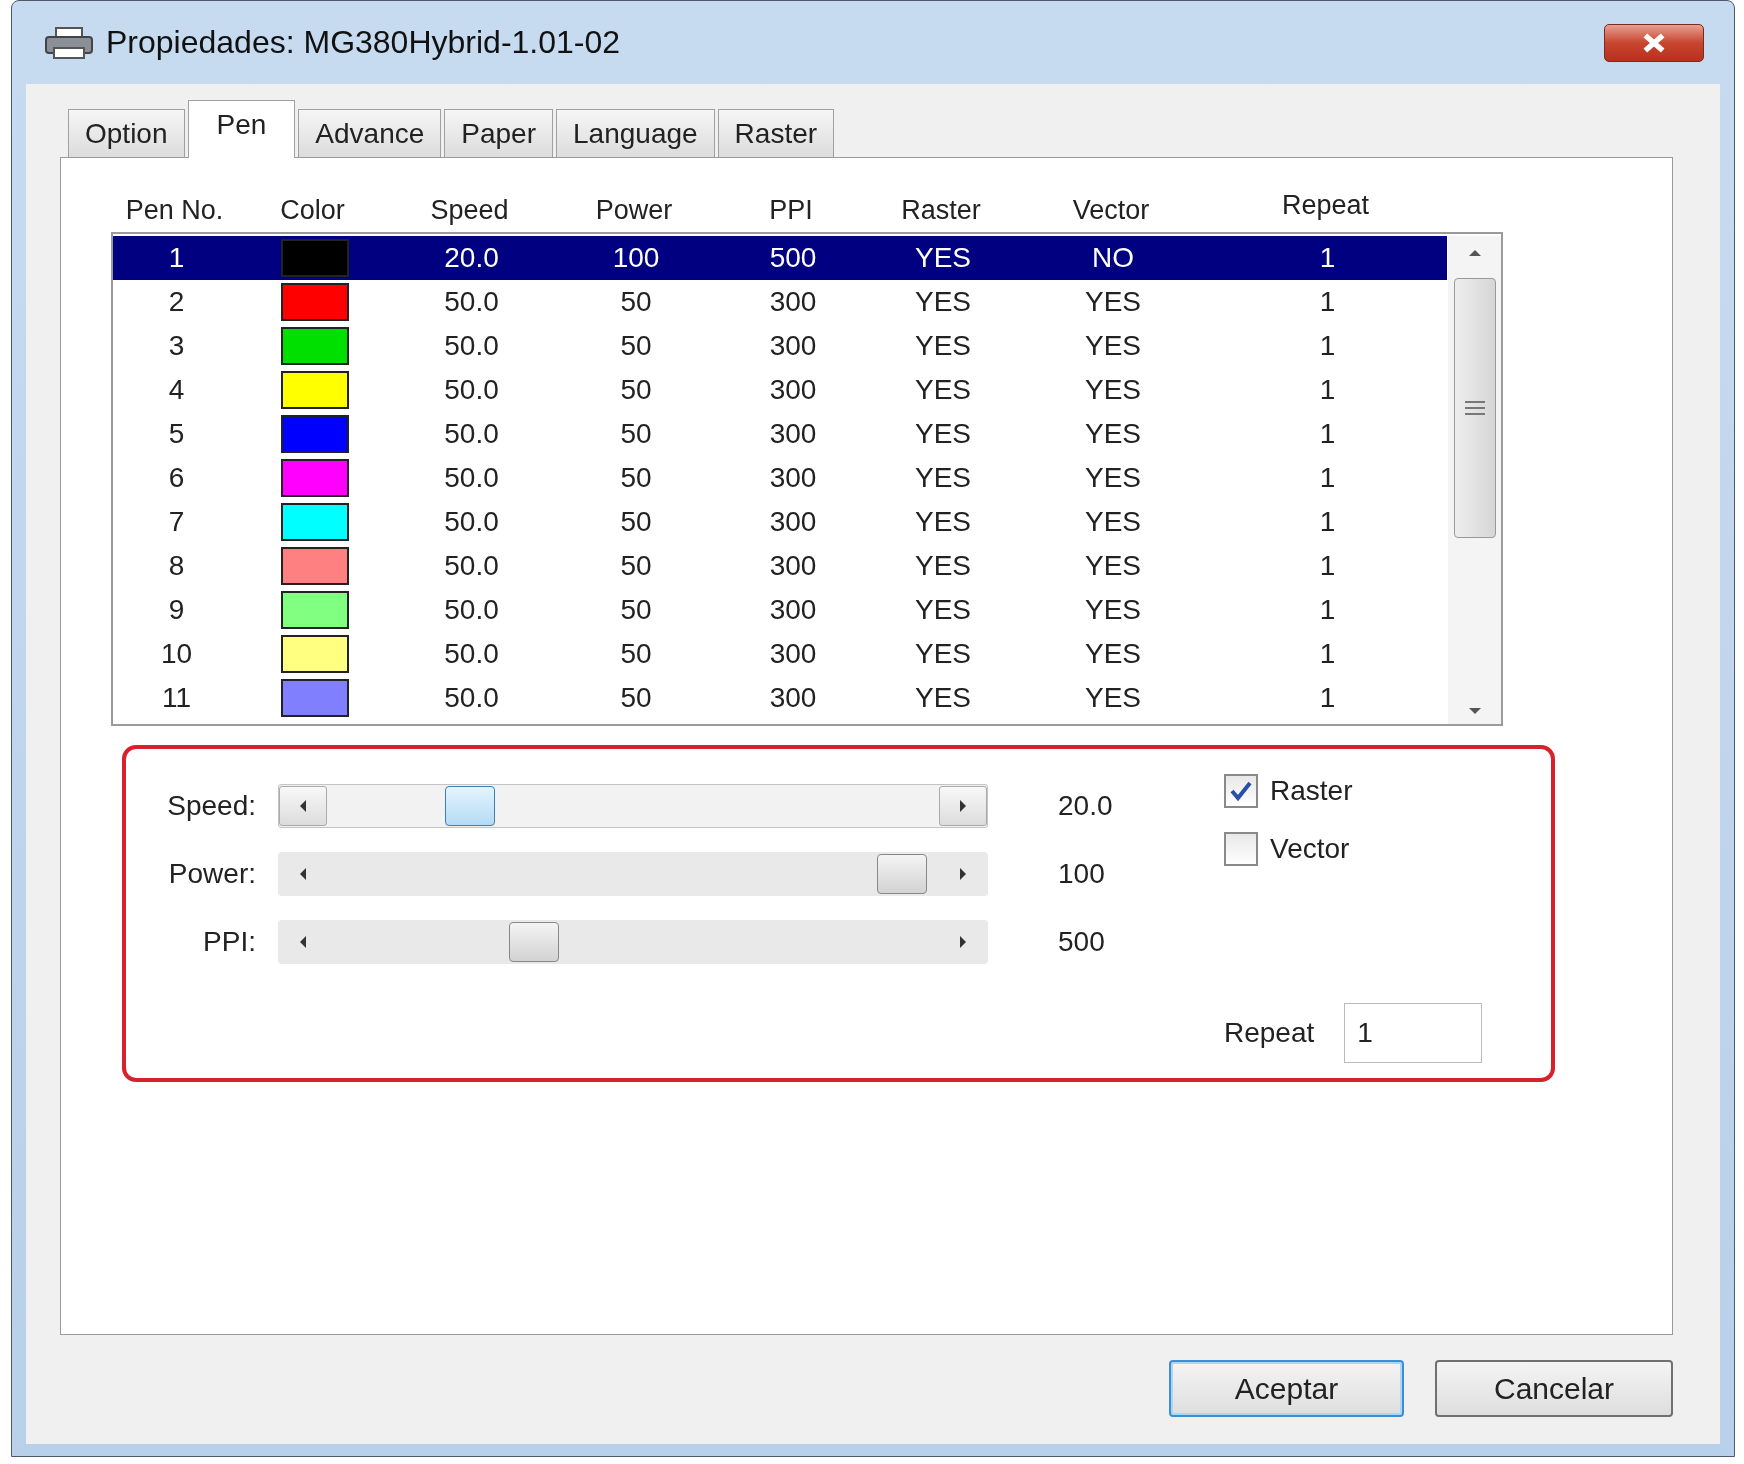 This screenshot has height=1464, width=1744. Describe the element at coordinates (469, 210) in the screenshot. I see `column-header: Speed` at that location.